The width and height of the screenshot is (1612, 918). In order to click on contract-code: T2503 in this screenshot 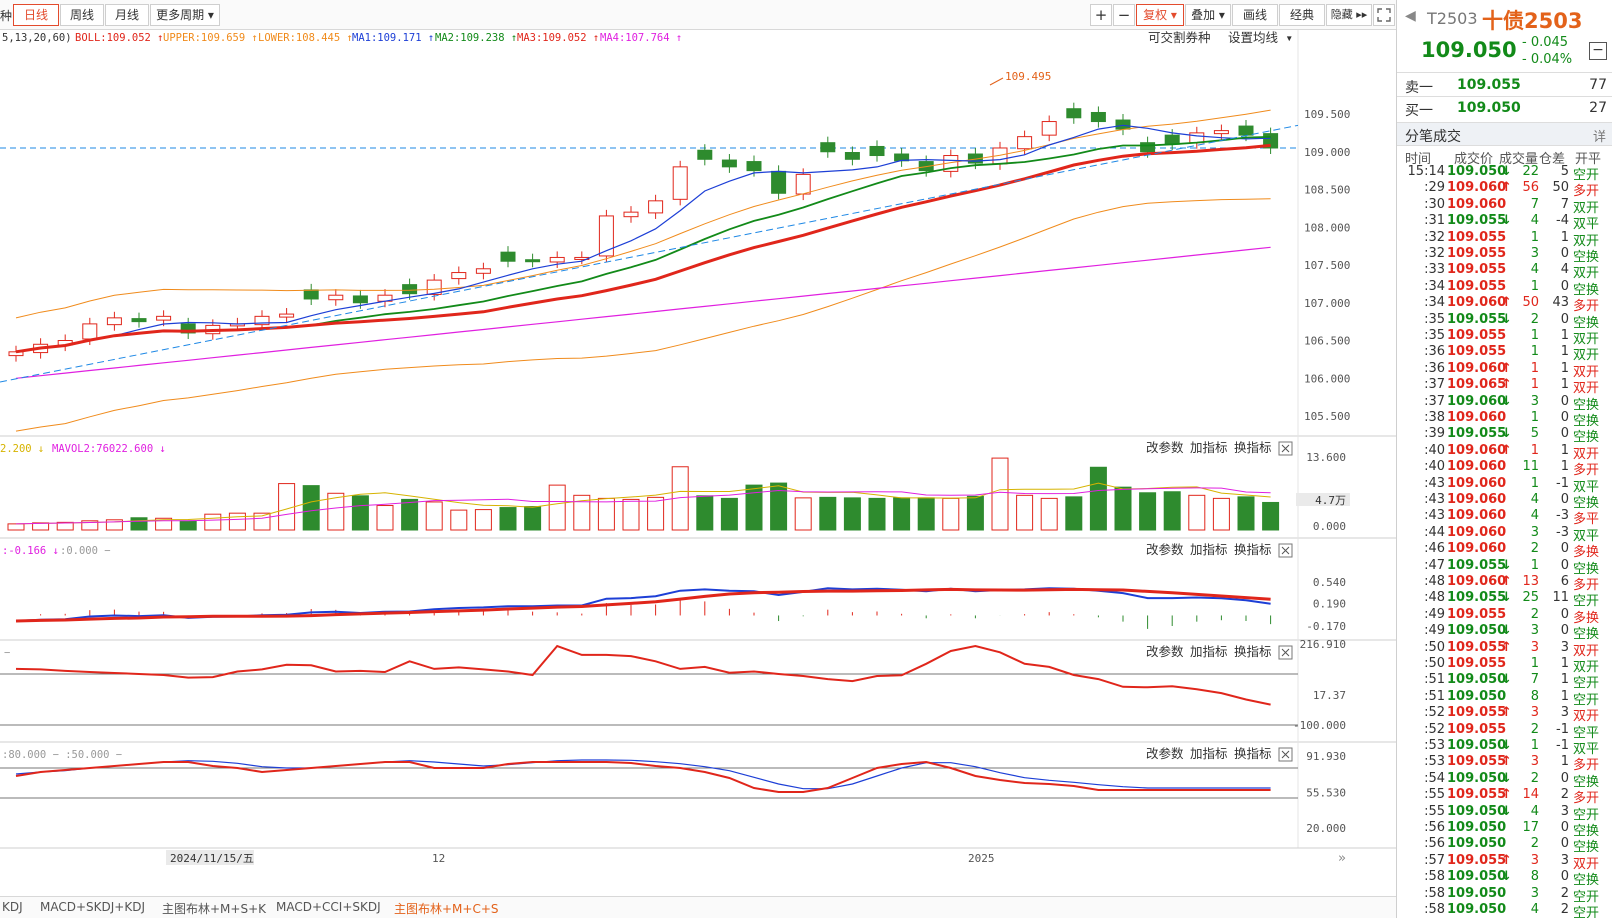, I will do `click(1452, 18)`.